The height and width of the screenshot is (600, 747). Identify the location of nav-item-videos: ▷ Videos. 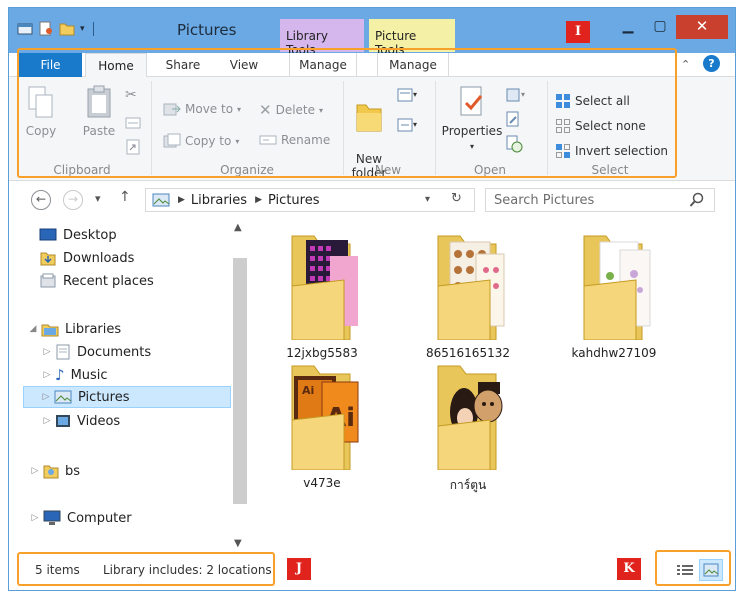
(81, 421).